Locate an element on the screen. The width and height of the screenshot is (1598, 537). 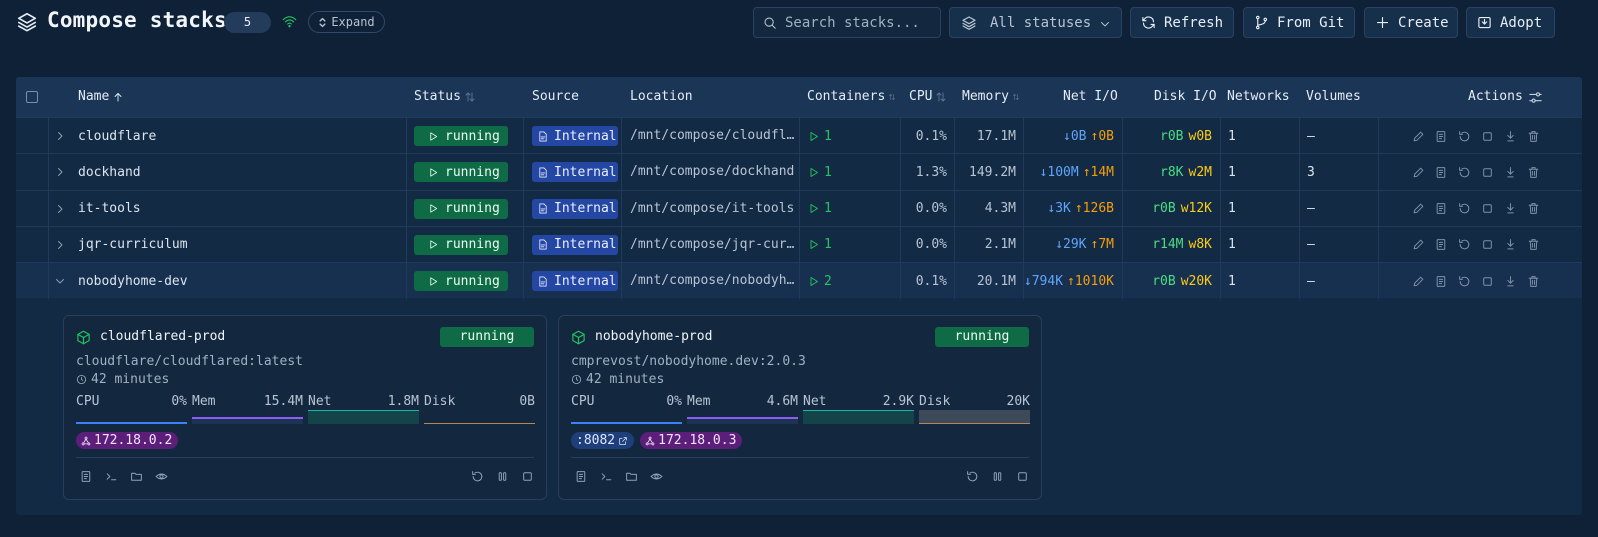
containers-count: 1 is located at coordinates (820, 136).